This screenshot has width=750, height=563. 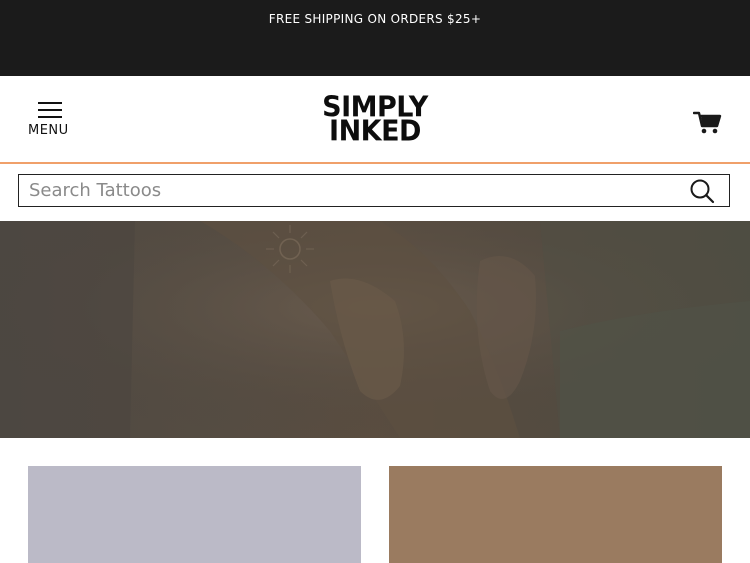 What do you see at coordinates (375, 19) in the screenshot?
I see `announcement-text: FREE SHIPPING ON ORDERS $25+` at bounding box center [375, 19].